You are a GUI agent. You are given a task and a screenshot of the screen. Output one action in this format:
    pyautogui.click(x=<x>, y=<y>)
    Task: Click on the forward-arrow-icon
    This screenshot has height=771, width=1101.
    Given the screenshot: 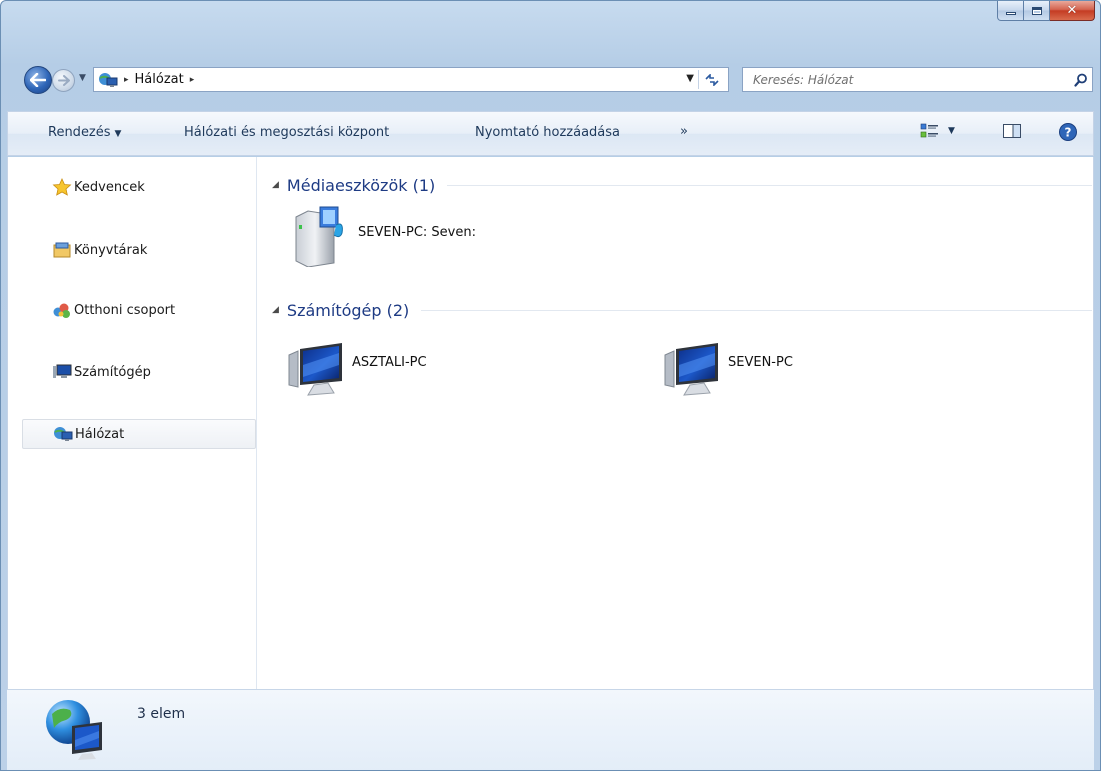 What is the action you would take?
    pyautogui.click(x=63, y=80)
    